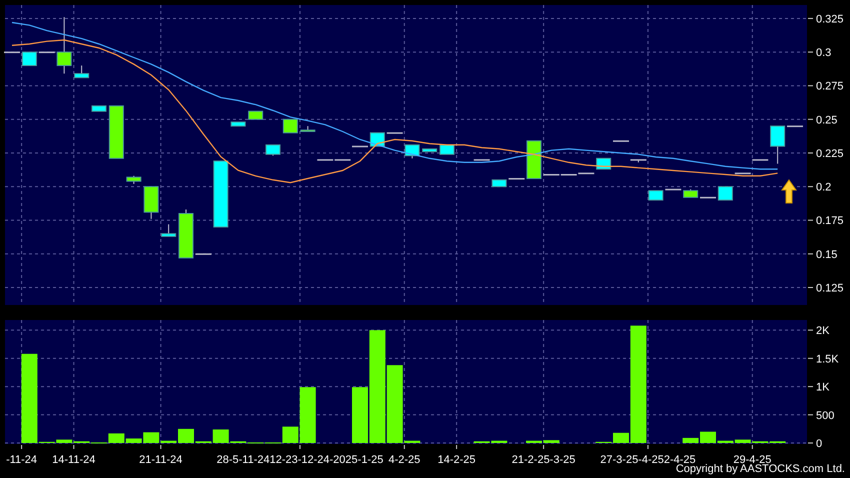 This screenshot has height=478, width=850. What do you see at coordinates (819, 444) in the screenshot?
I see `volume-axis-label: 0` at bounding box center [819, 444].